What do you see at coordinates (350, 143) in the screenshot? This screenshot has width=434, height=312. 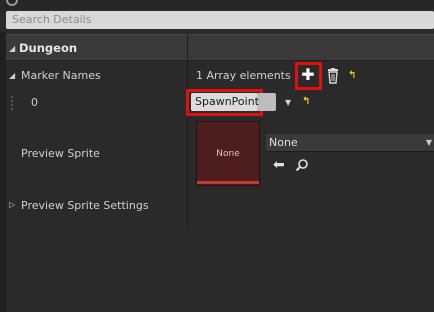 I see `asset-picker-dropdown: None ▼` at bounding box center [350, 143].